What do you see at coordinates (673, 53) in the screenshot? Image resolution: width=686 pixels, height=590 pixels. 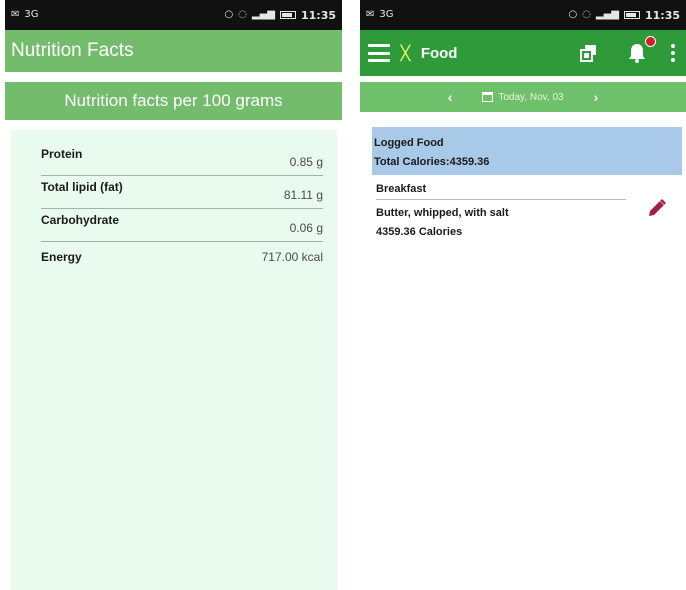 I see `more-vert-icon` at bounding box center [673, 53].